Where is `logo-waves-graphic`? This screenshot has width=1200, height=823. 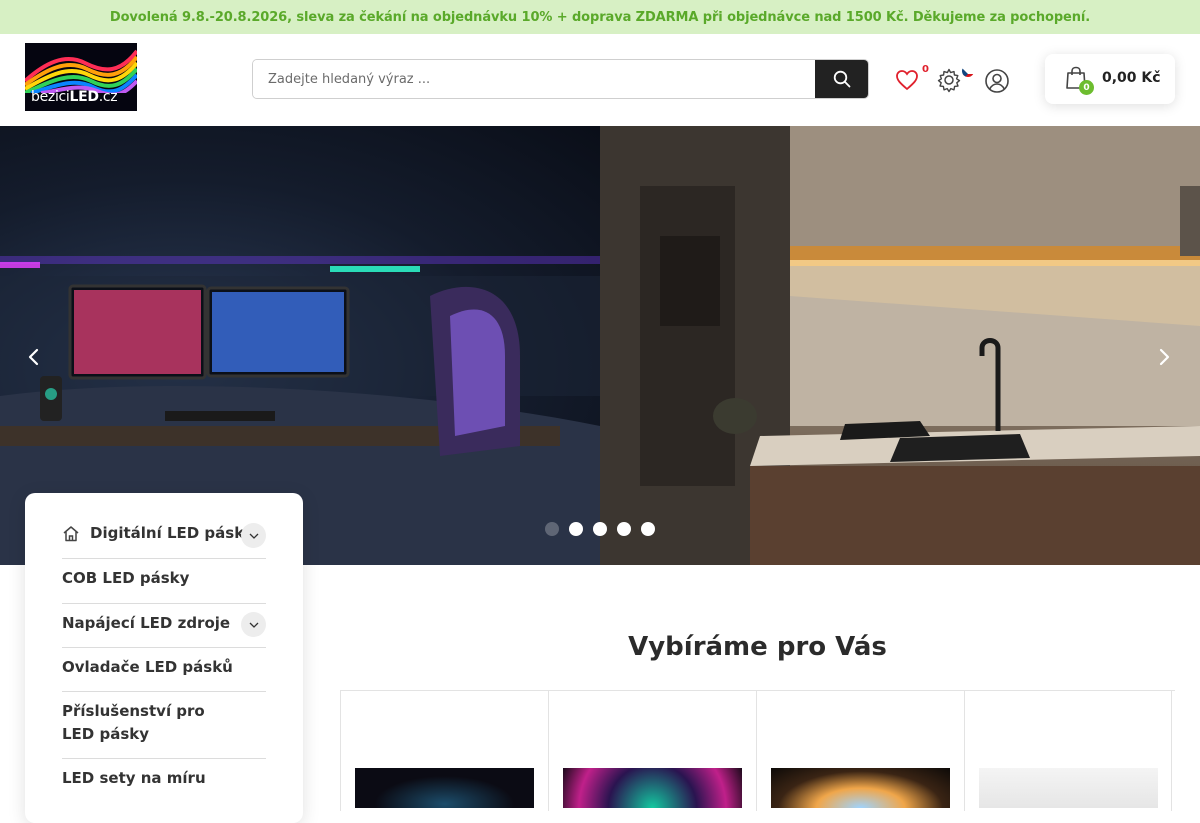 logo-waves-graphic is located at coordinates (81, 71).